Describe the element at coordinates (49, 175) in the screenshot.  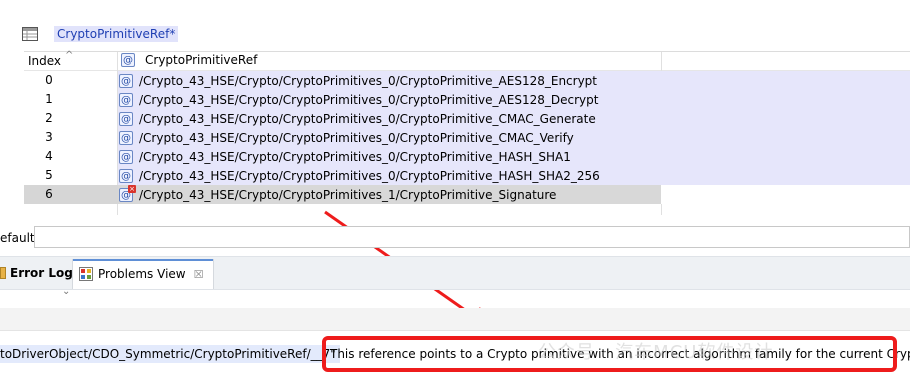
I see `row-index: 5` at that location.